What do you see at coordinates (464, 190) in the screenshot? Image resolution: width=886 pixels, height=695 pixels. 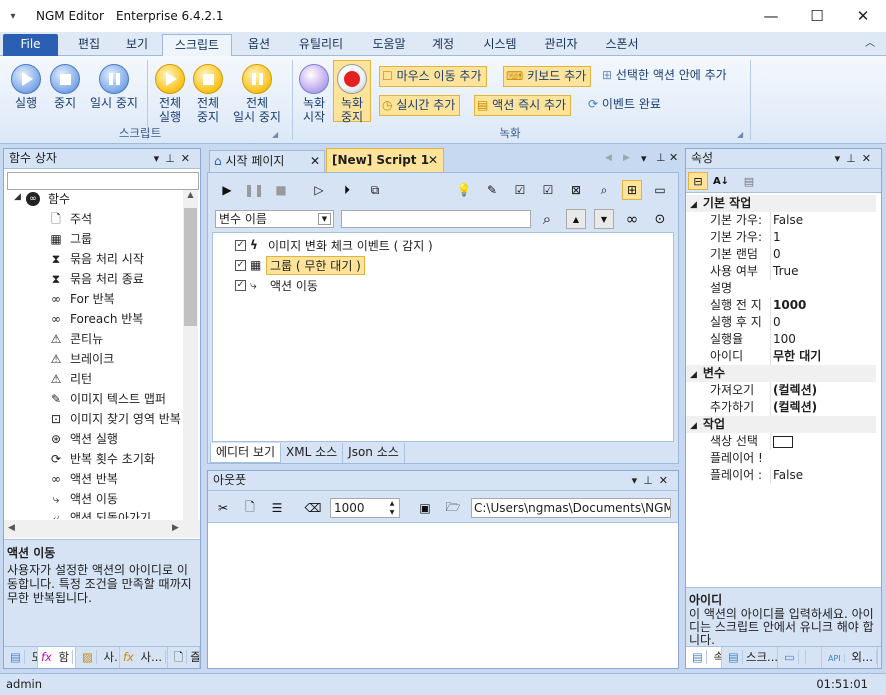 I see `bulb-icon: 💡` at bounding box center [464, 190].